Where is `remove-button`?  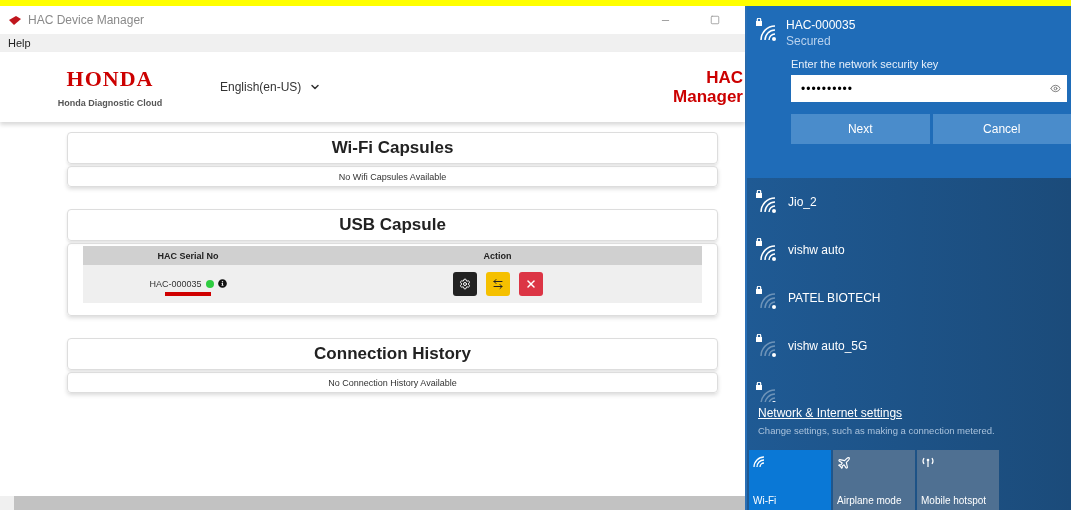 remove-button is located at coordinates (530, 284).